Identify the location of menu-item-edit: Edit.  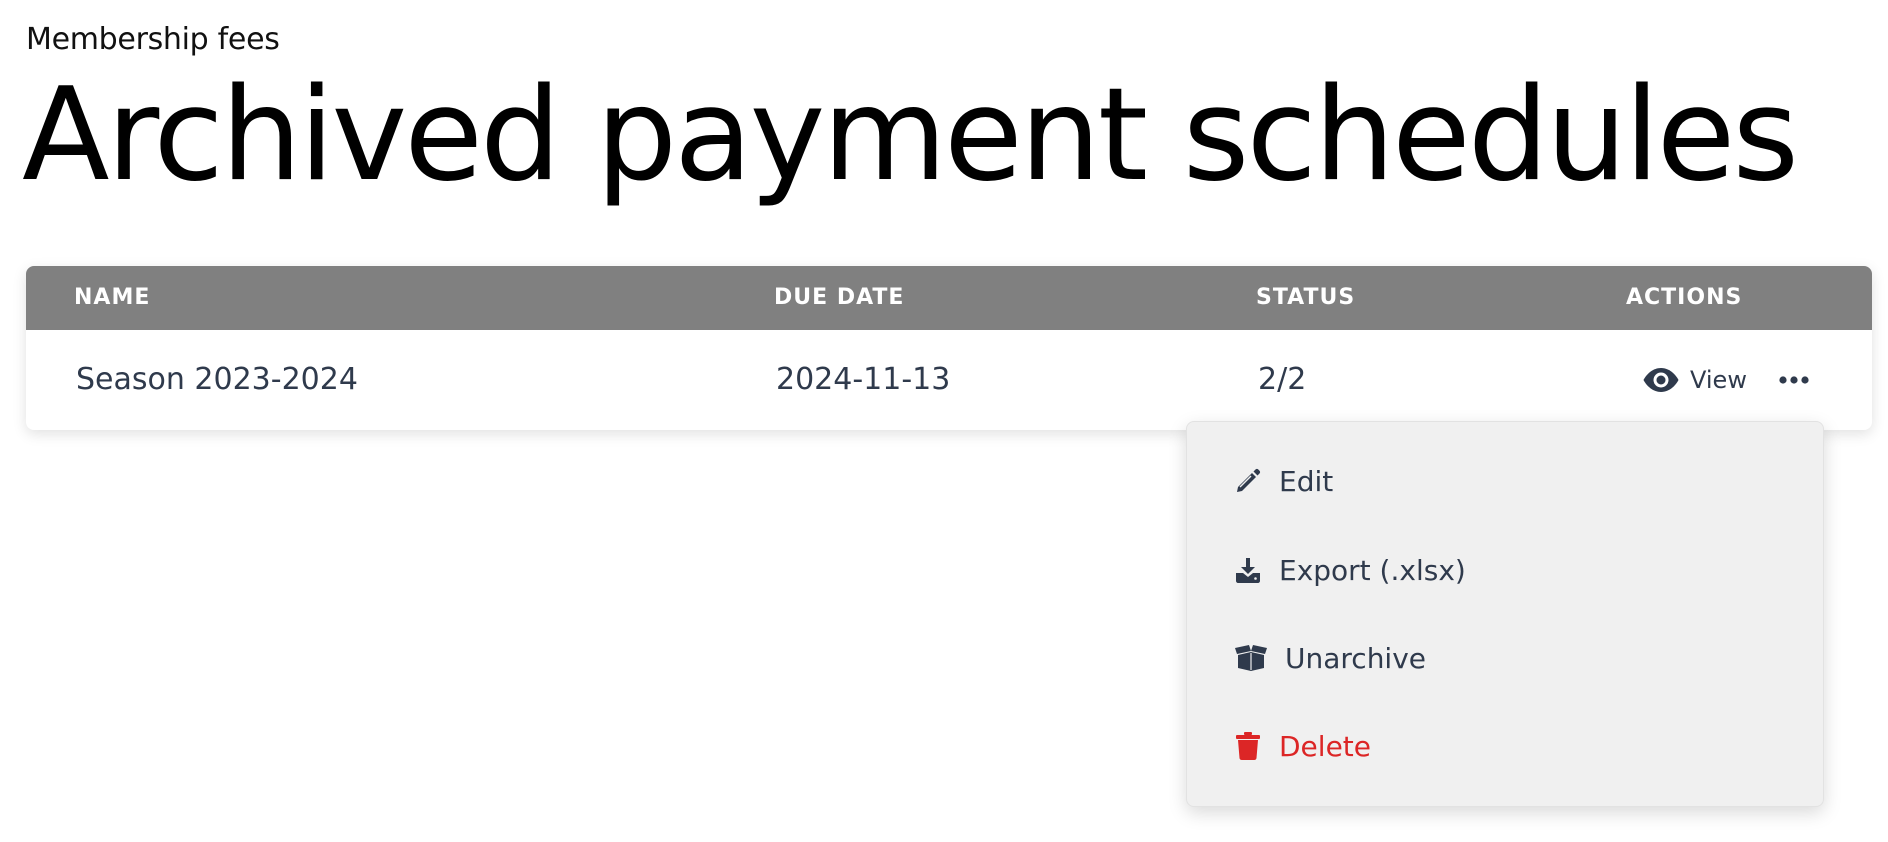
(1283, 481).